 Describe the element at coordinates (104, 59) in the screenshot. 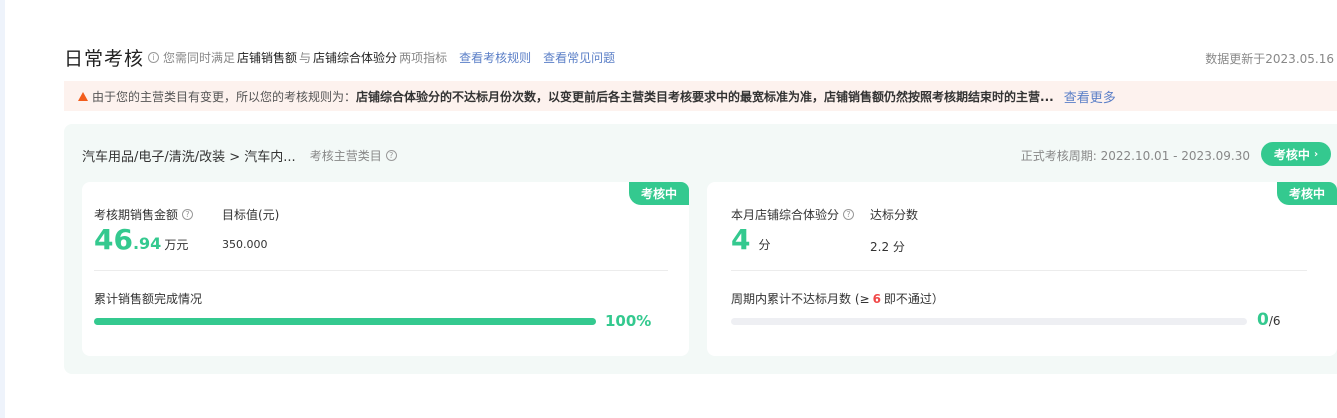

I see `page-title: 日常考核` at that location.